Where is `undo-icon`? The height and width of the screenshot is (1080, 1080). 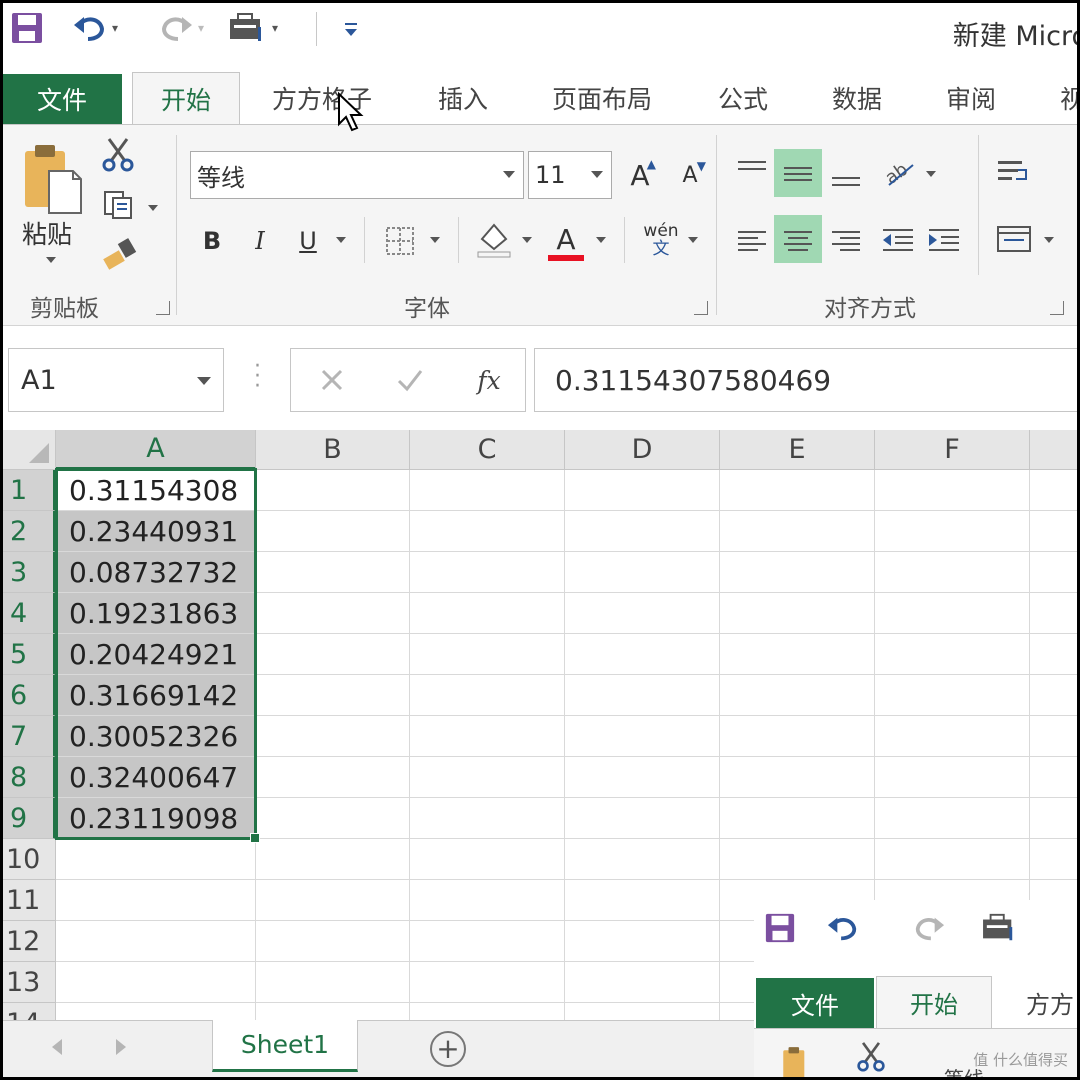
undo-icon is located at coordinates (843, 930).